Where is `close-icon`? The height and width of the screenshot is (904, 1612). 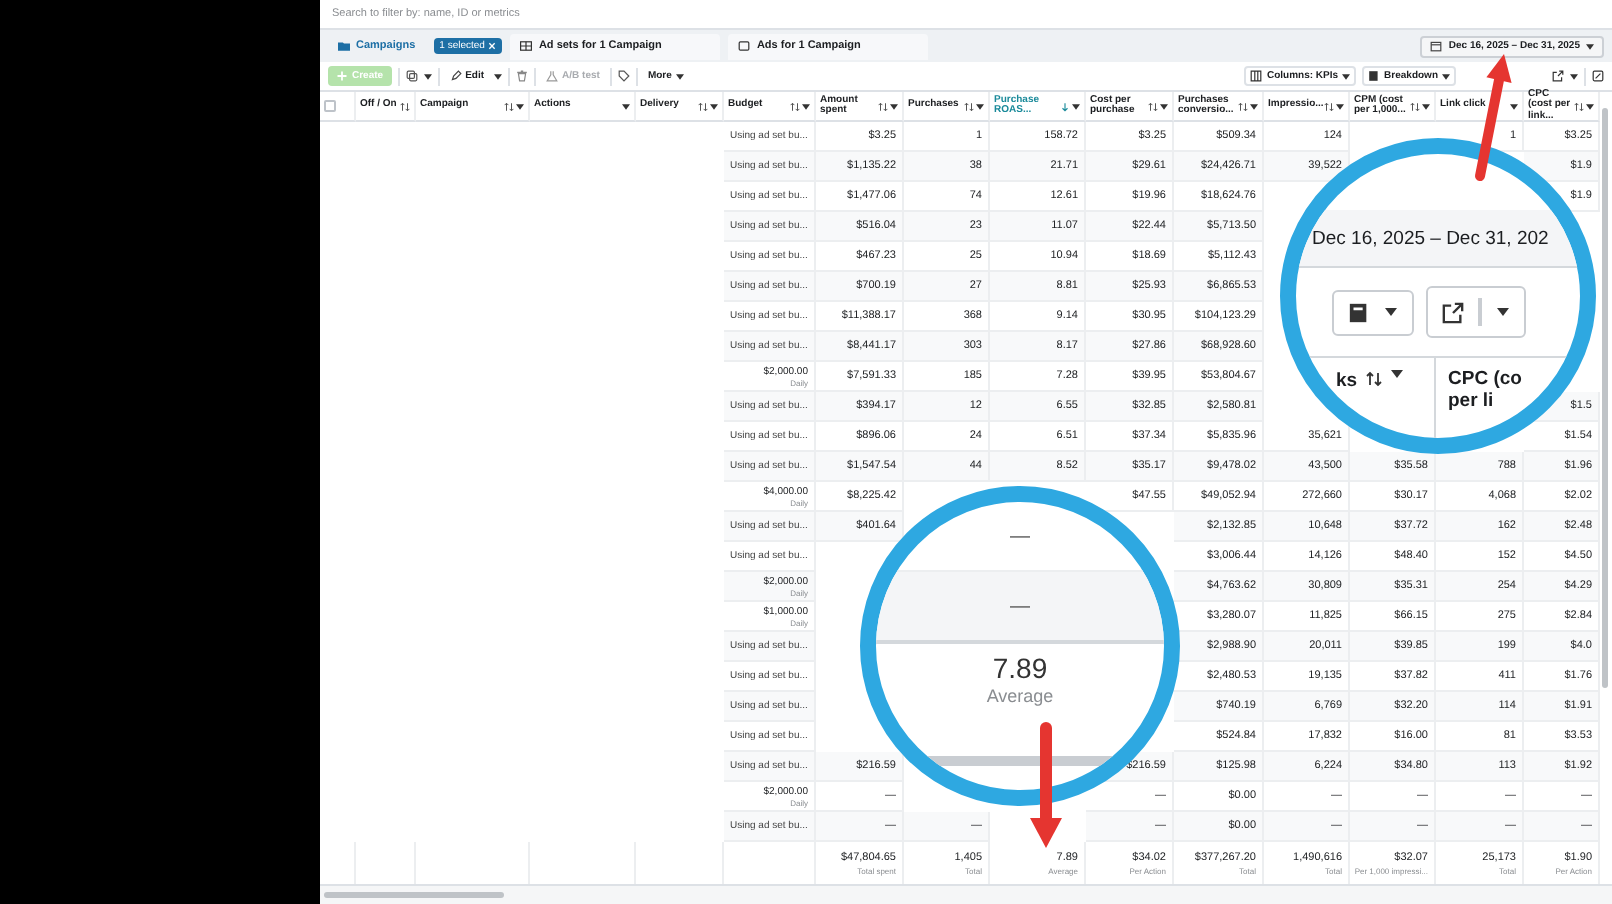
close-icon is located at coordinates (492, 46).